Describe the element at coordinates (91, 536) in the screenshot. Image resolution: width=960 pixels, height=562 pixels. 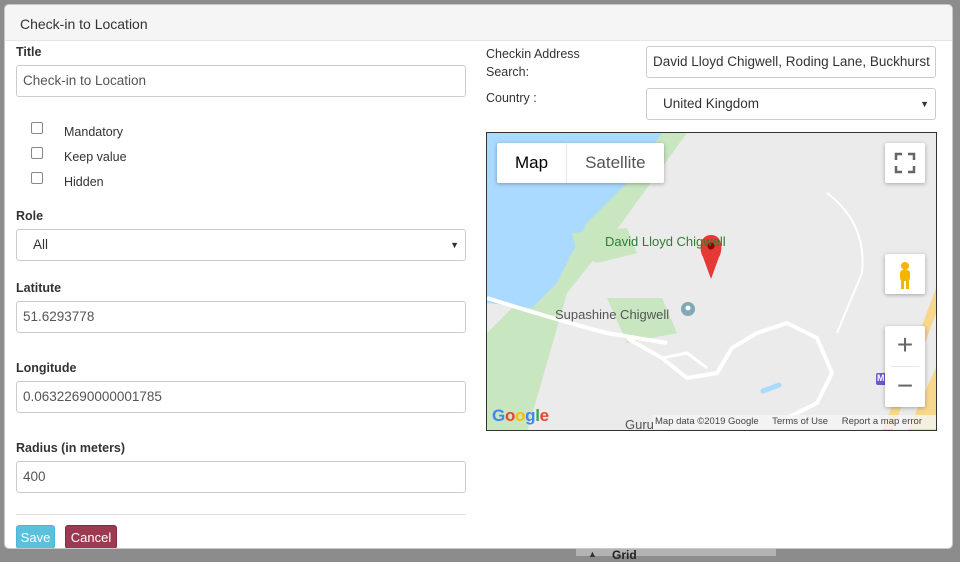
I see `cancel-button: Cancel` at that location.